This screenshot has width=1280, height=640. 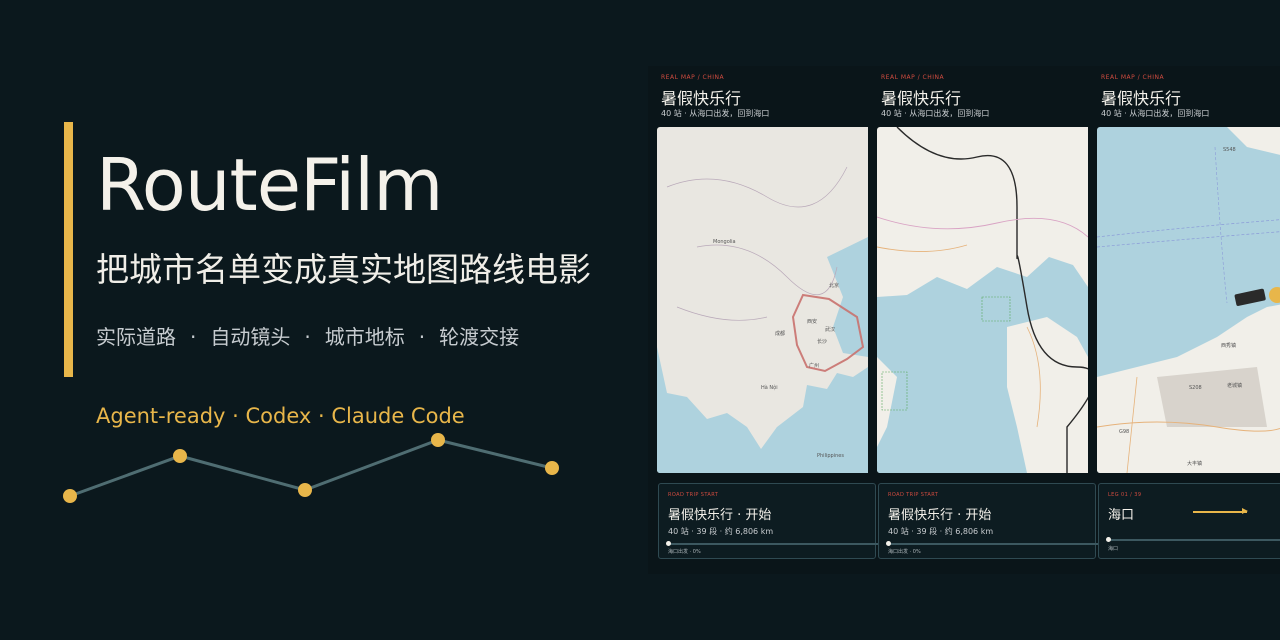 I want to click on map-label: 老城镇, so click(x=1234, y=385).